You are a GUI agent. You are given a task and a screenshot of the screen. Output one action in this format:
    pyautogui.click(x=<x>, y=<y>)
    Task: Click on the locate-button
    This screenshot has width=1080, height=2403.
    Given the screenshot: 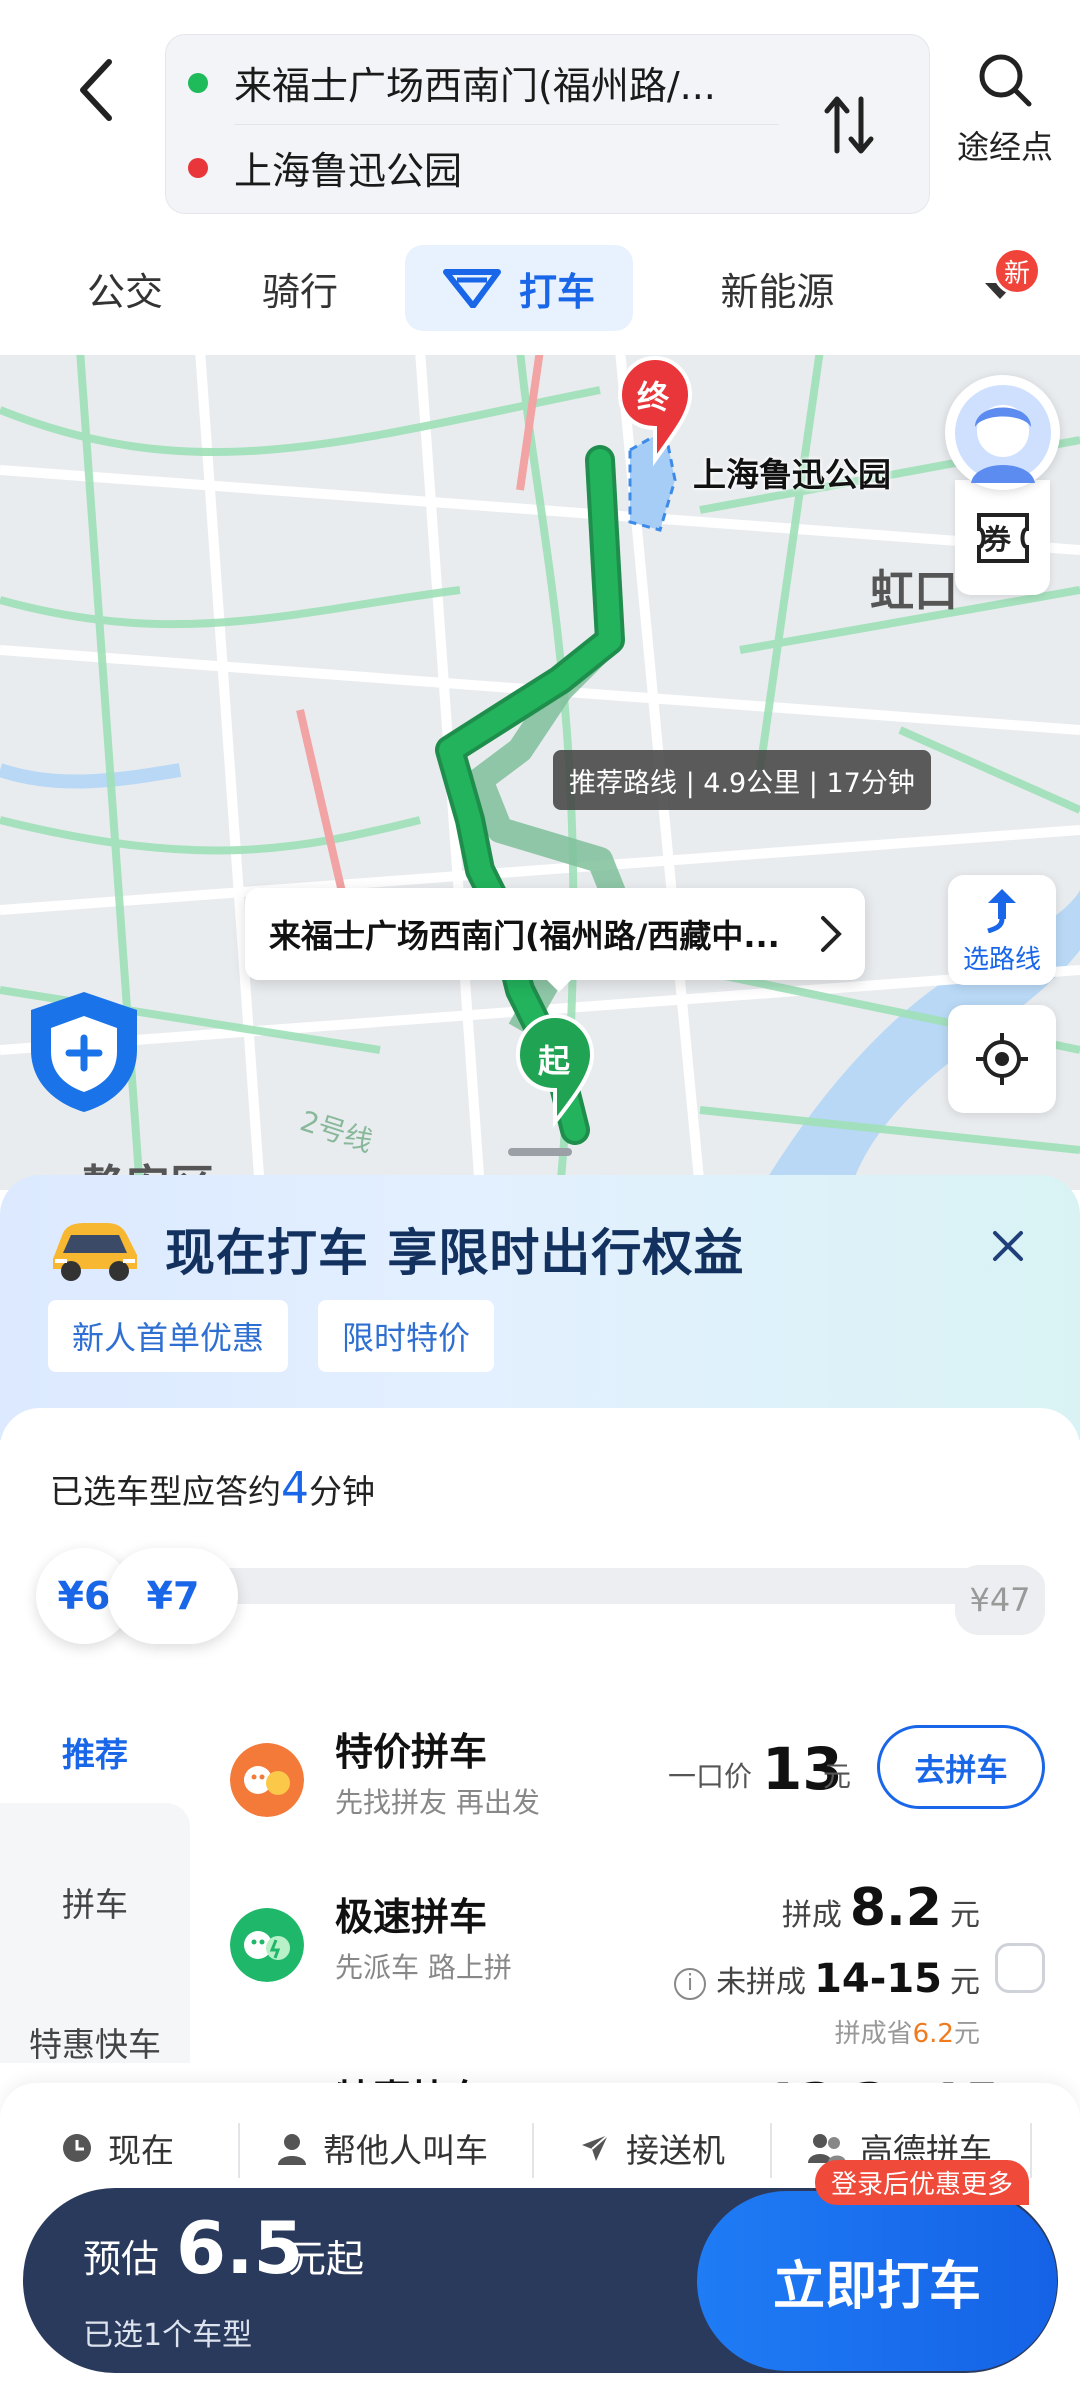 What is the action you would take?
    pyautogui.click(x=1002, y=1059)
    